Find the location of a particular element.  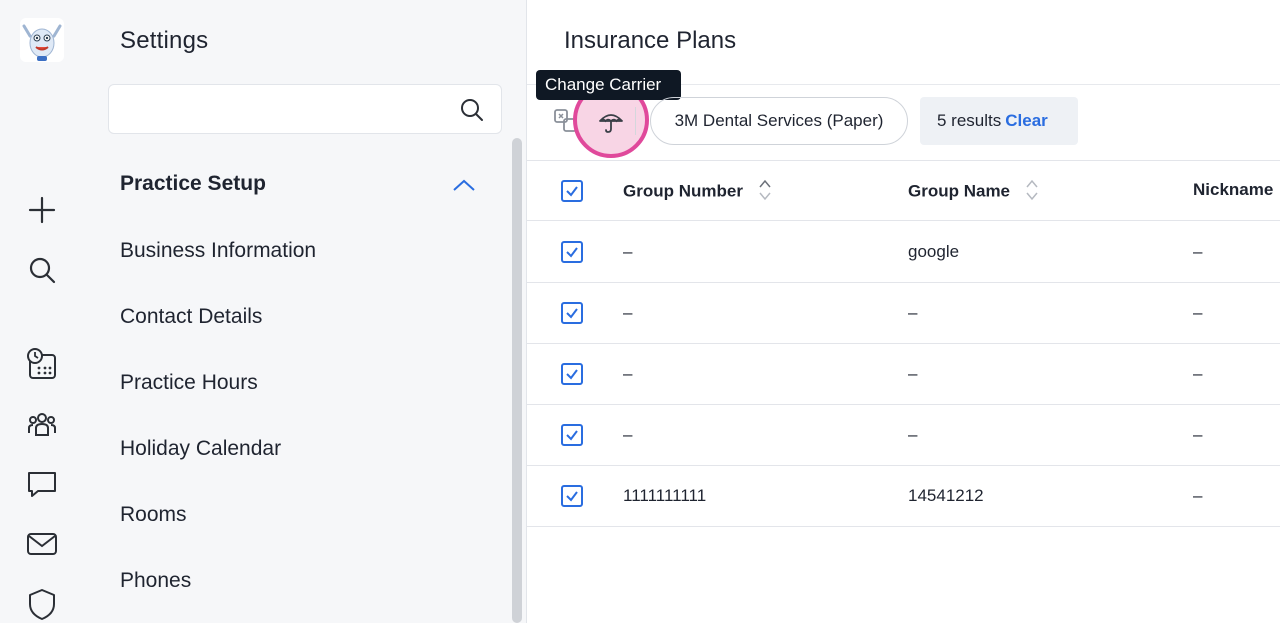

schedule-button is located at coordinates (42, 364).